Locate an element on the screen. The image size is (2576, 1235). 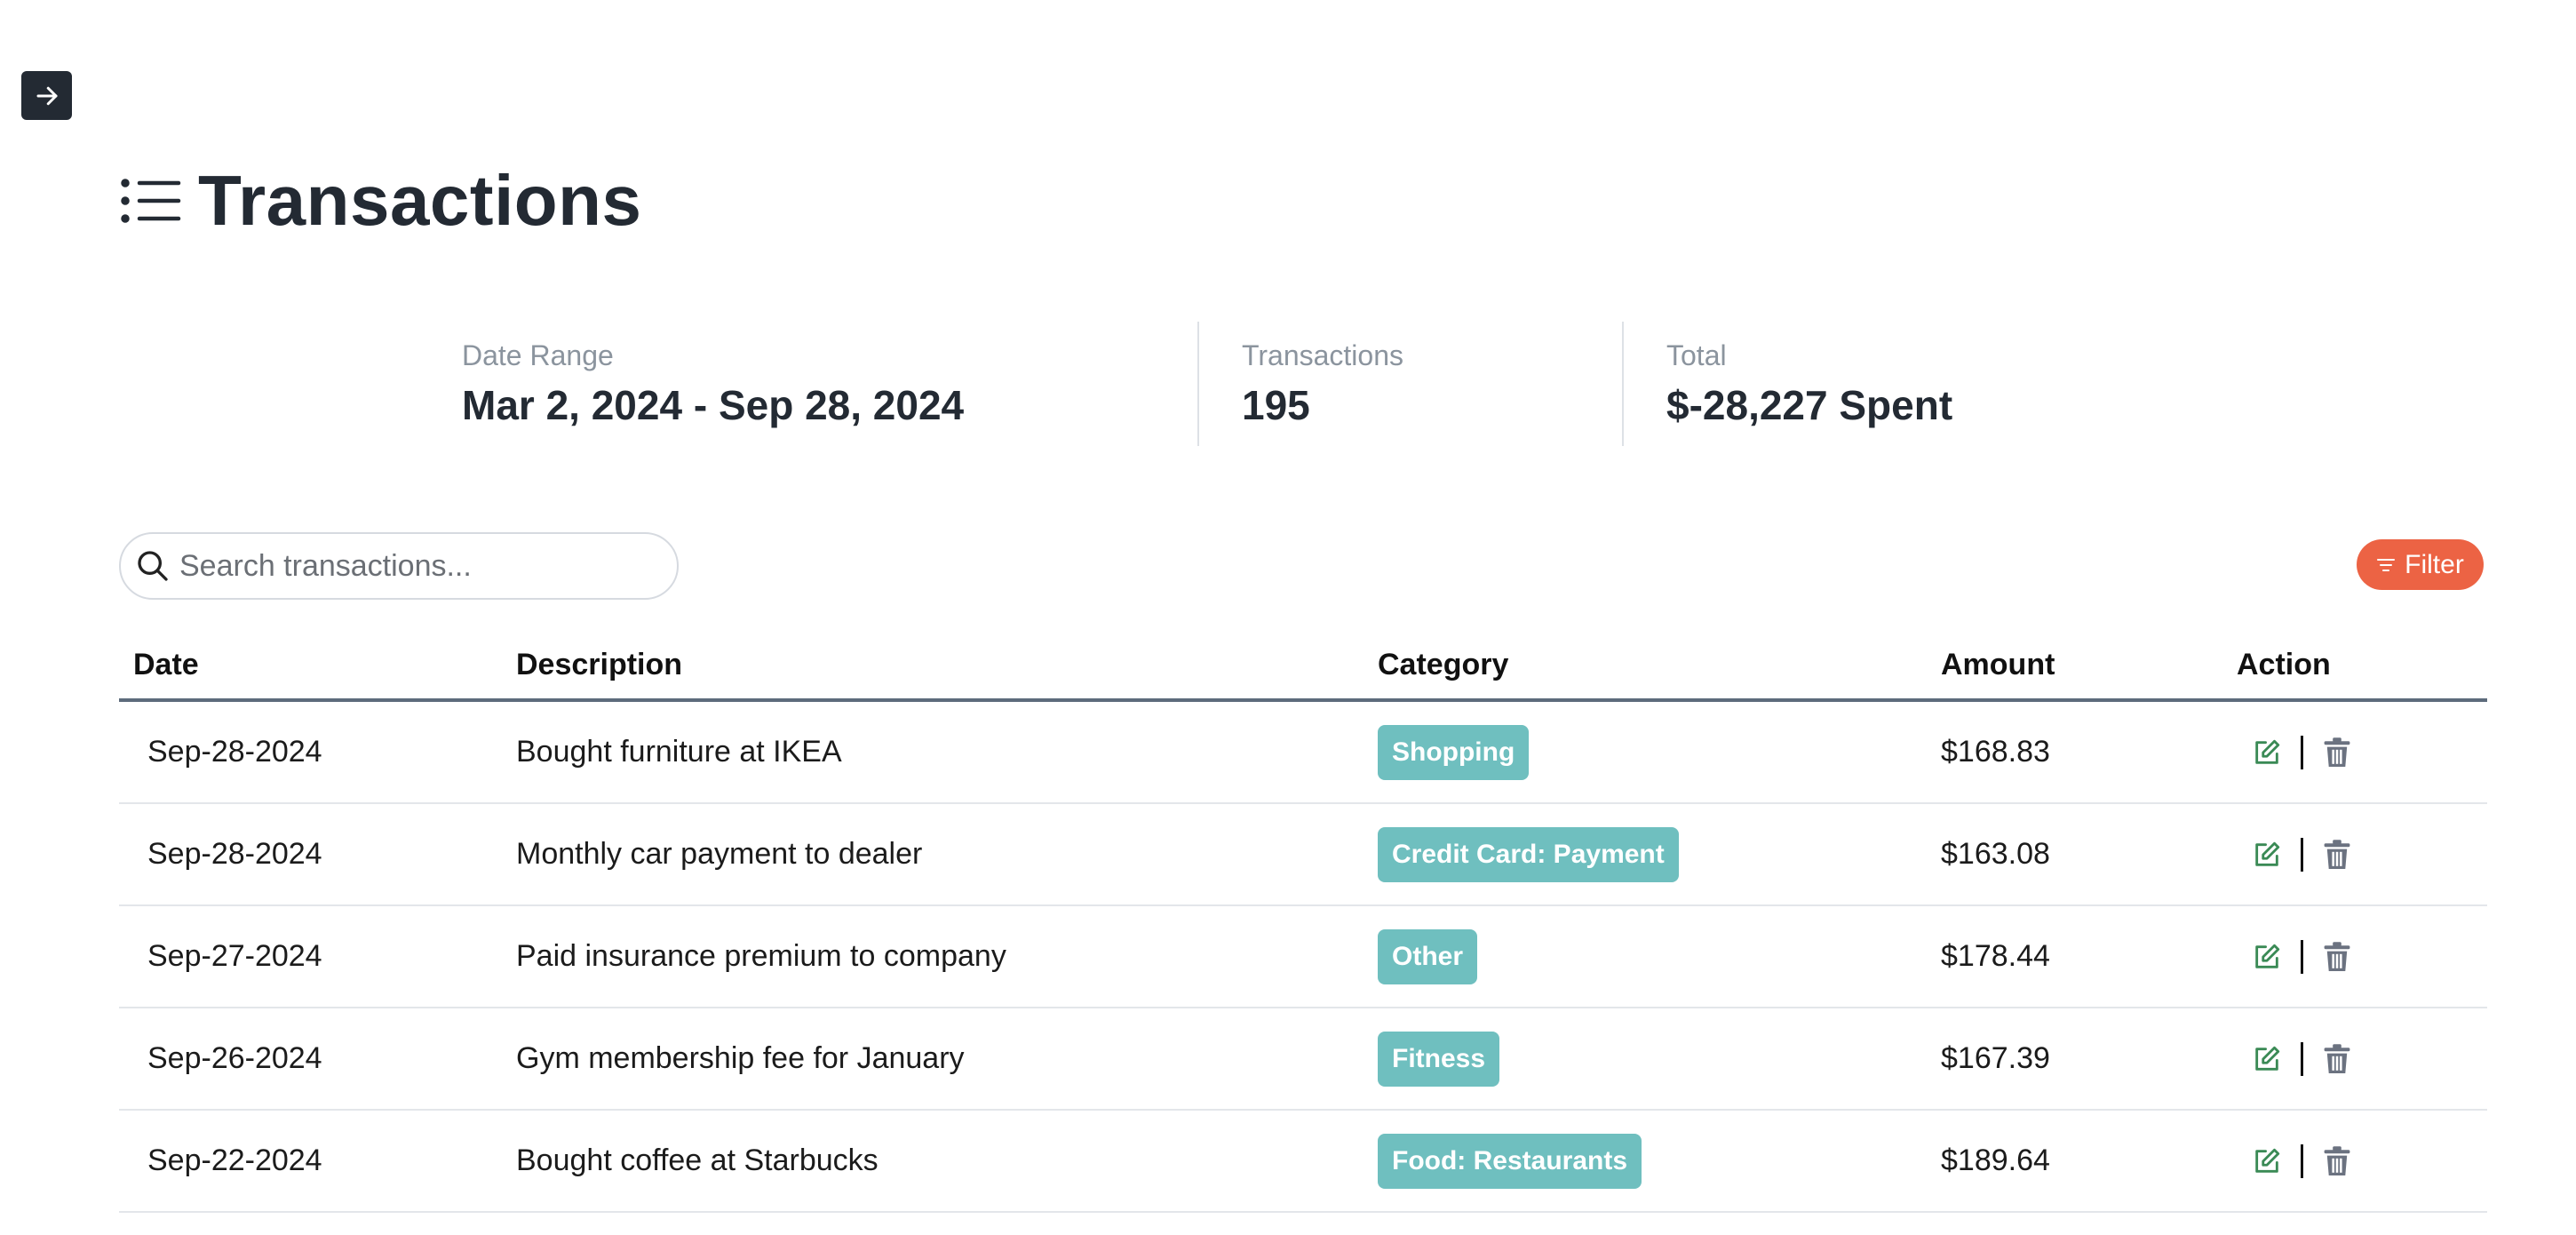
table-header: Date Description Category Amount Action is located at coordinates (1303, 666).